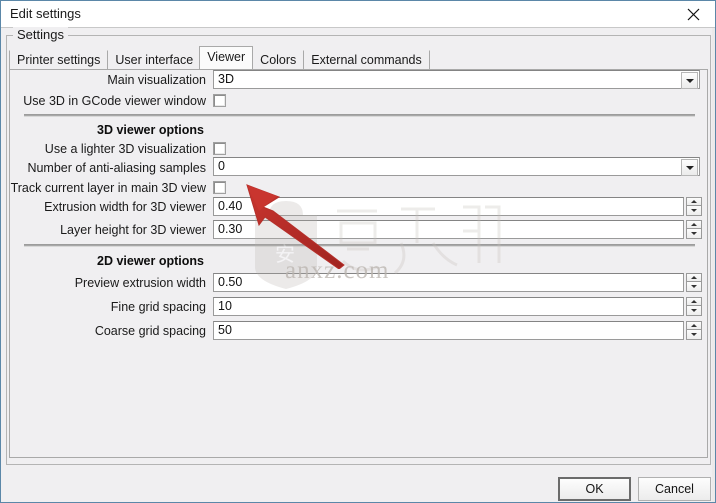 This screenshot has width=716, height=503. What do you see at coordinates (713, 265) in the screenshot?
I see `window-right-edge` at bounding box center [713, 265].